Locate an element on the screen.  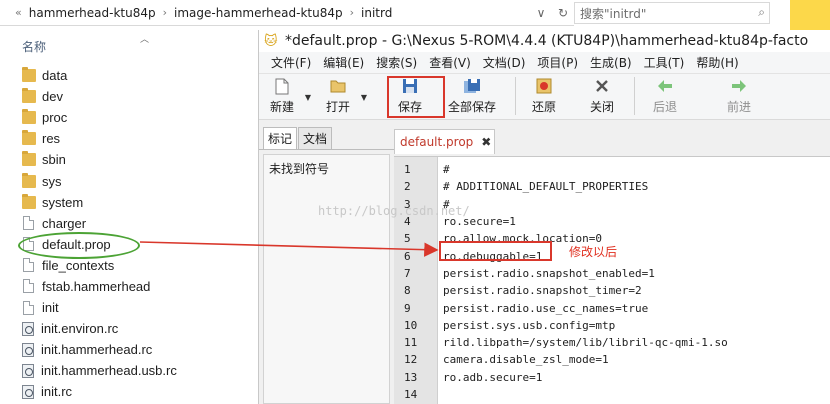
forward-button: 前进 is located at coordinates (739, 97).